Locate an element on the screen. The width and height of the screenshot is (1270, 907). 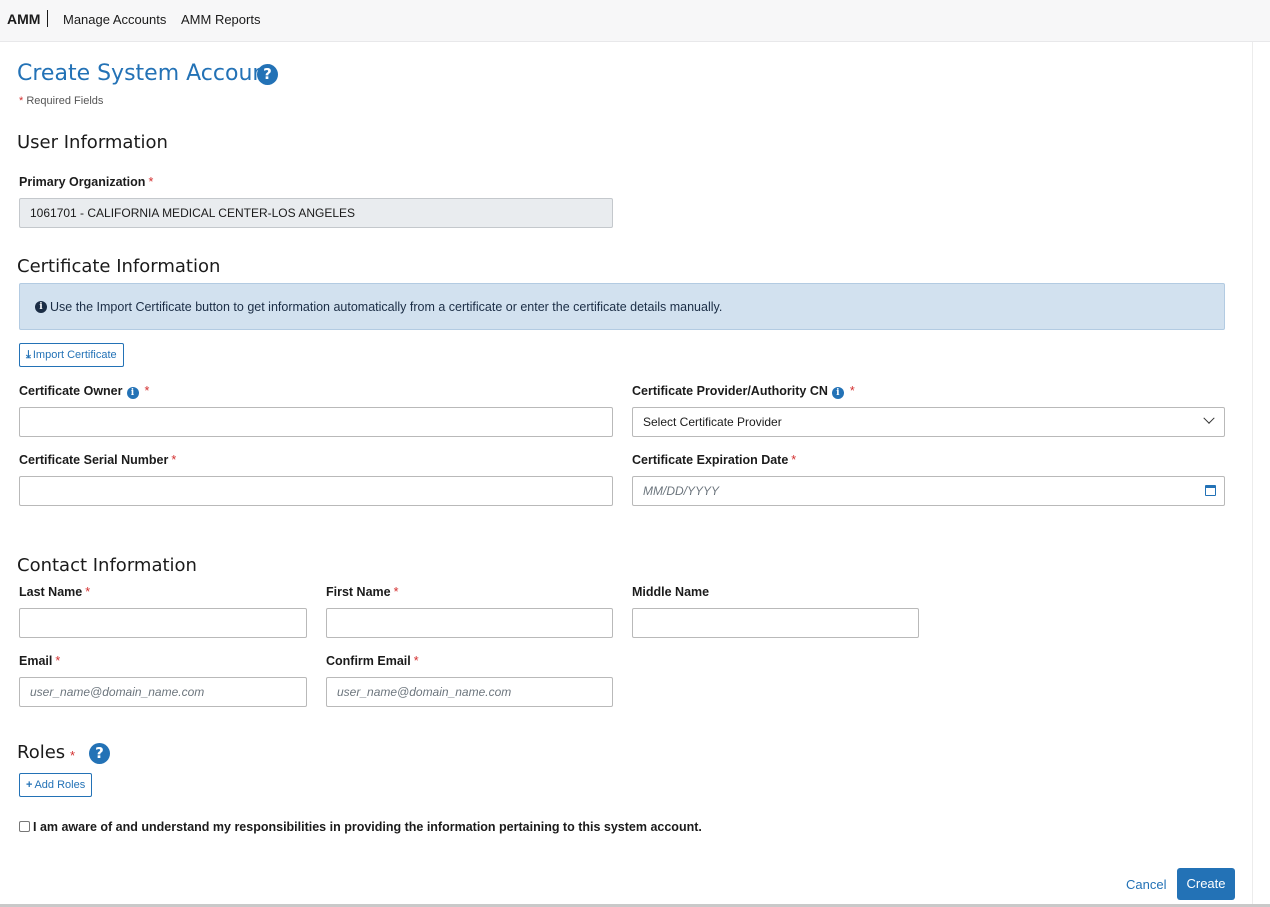
last-name-label: Last Name * is located at coordinates (54, 592).